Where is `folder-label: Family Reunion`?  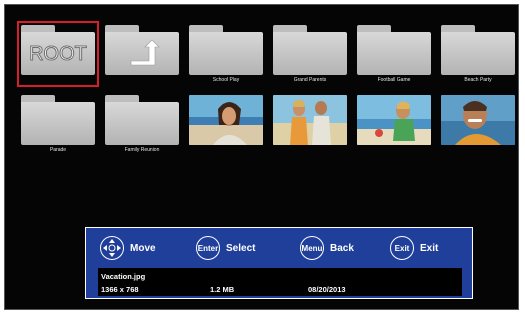
folder-label: Family Reunion is located at coordinates (142, 150).